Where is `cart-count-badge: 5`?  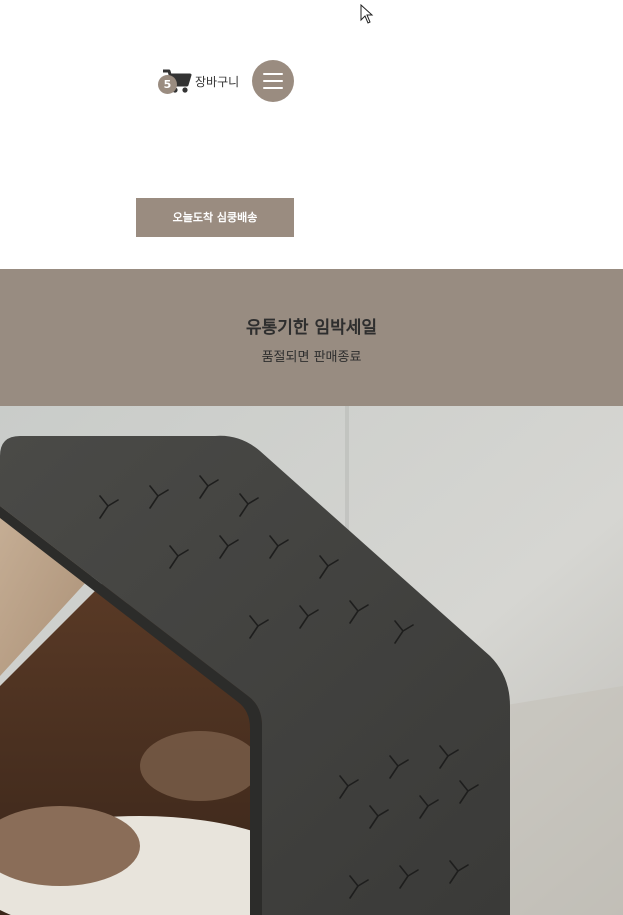
cart-count-badge: 5 is located at coordinates (167, 84).